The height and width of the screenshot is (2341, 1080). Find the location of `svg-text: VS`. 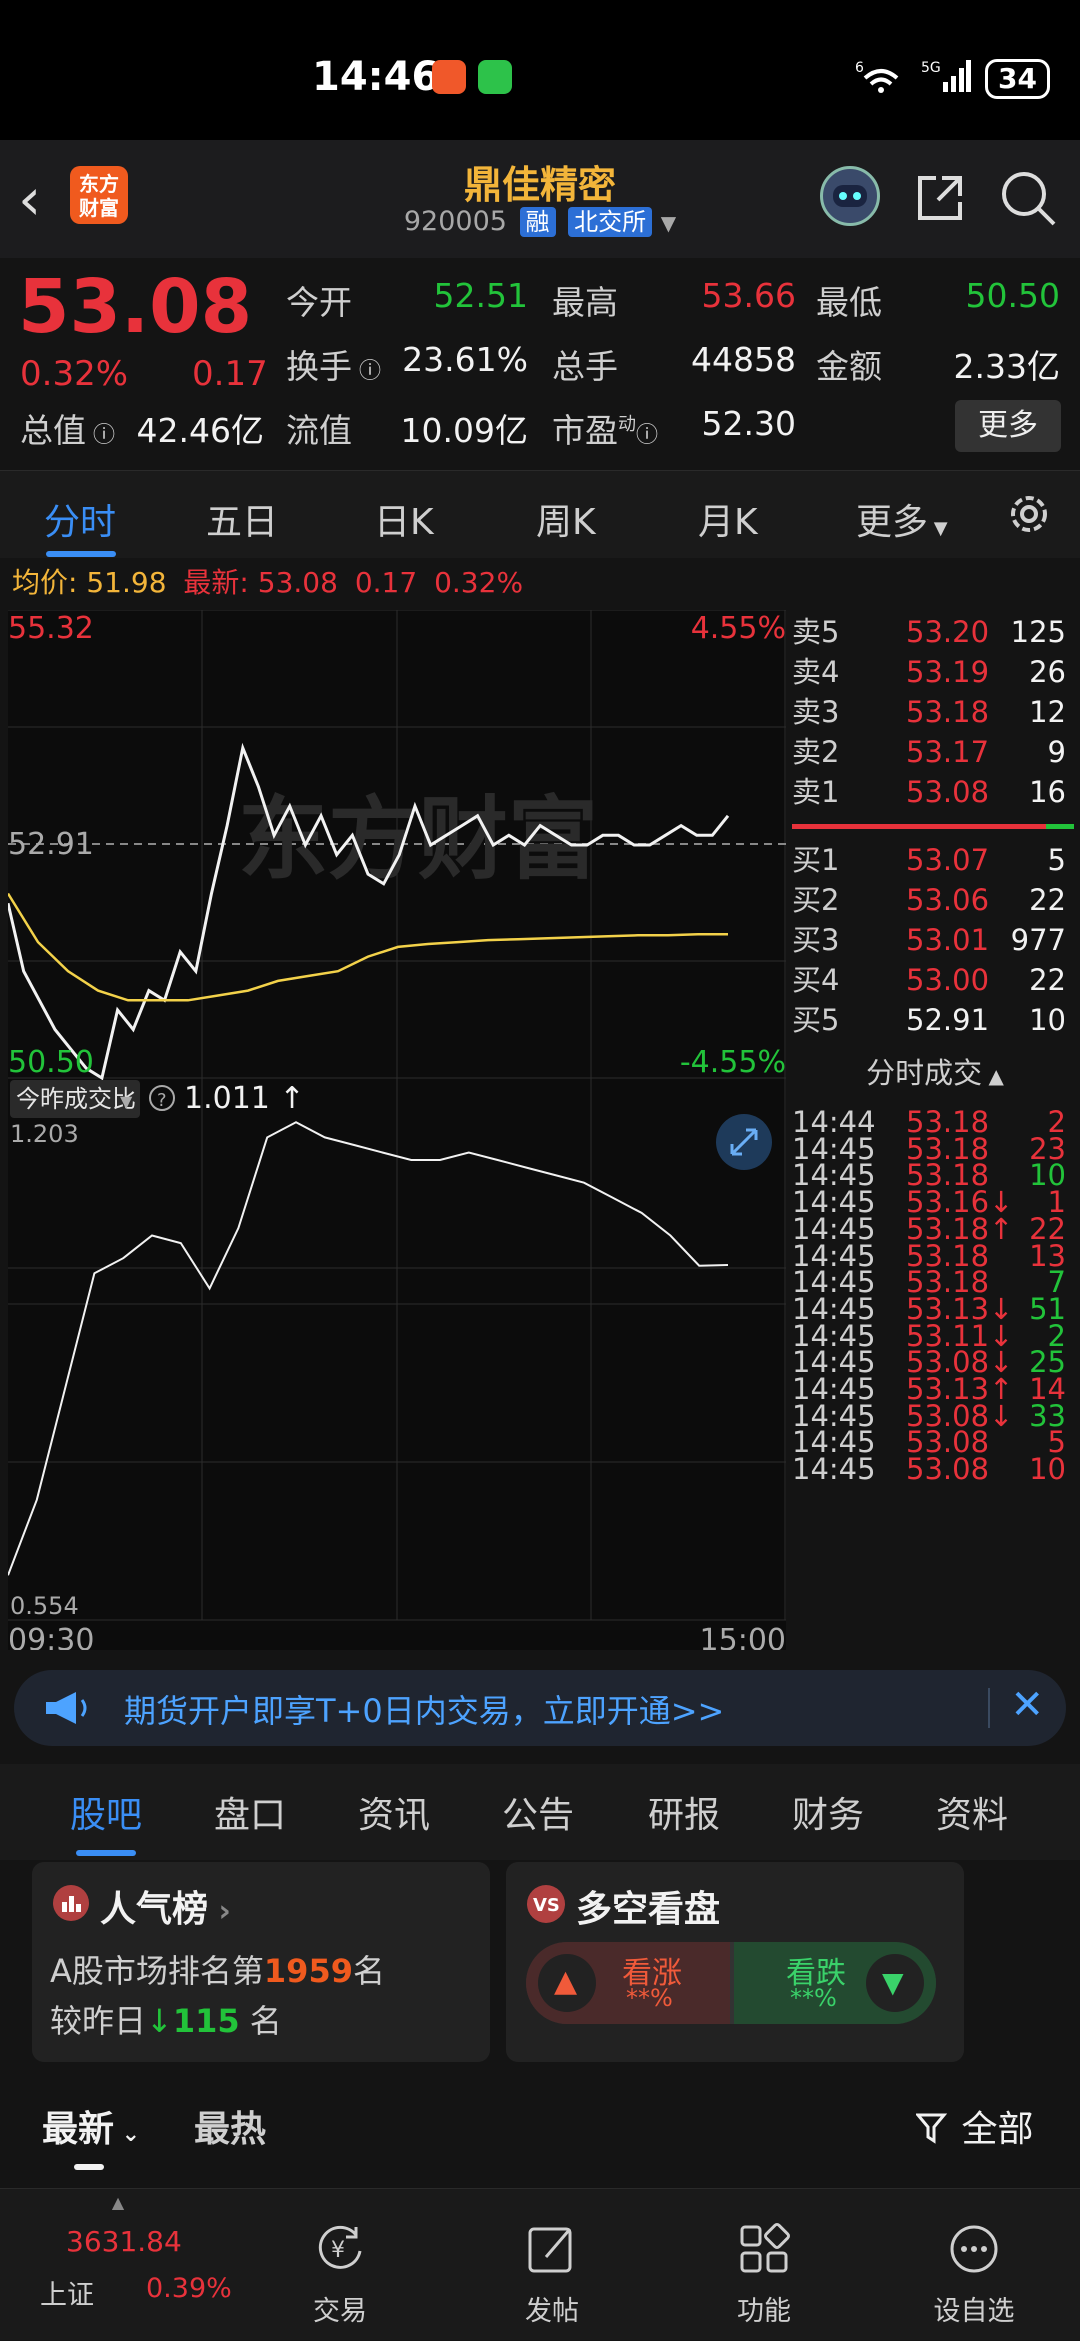

svg-text: VS is located at coordinates (546, 1905).